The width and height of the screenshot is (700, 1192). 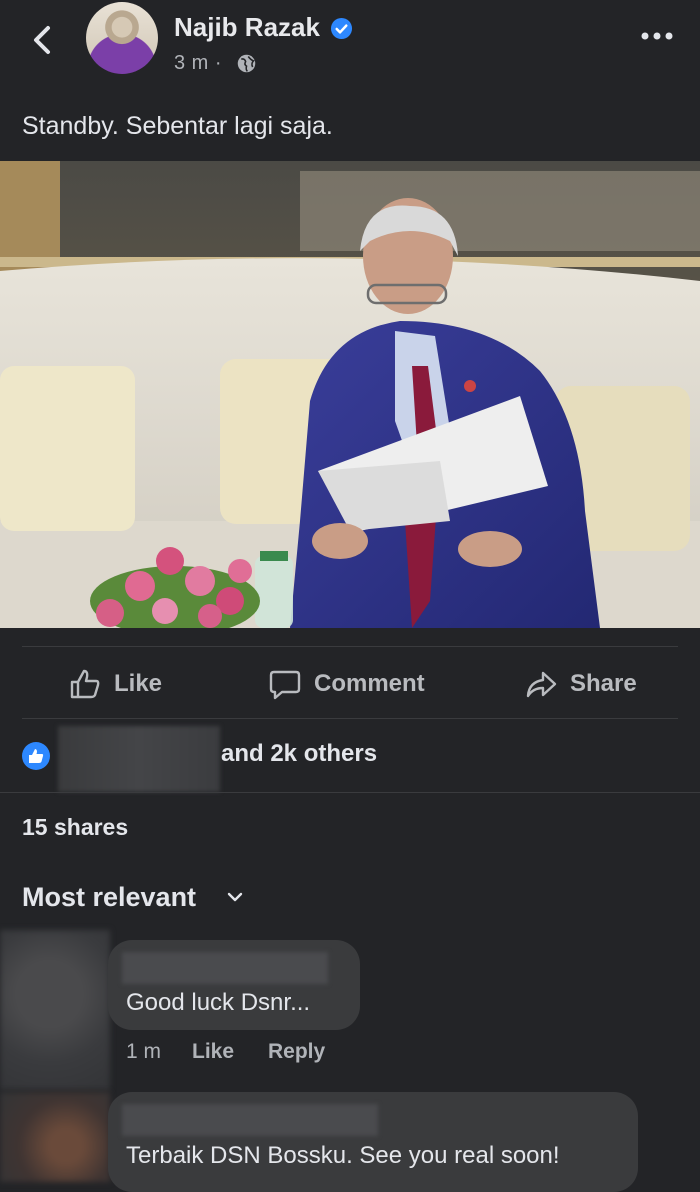 What do you see at coordinates (246, 63) in the screenshot?
I see `globe-icon` at bounding box center [246, 63].